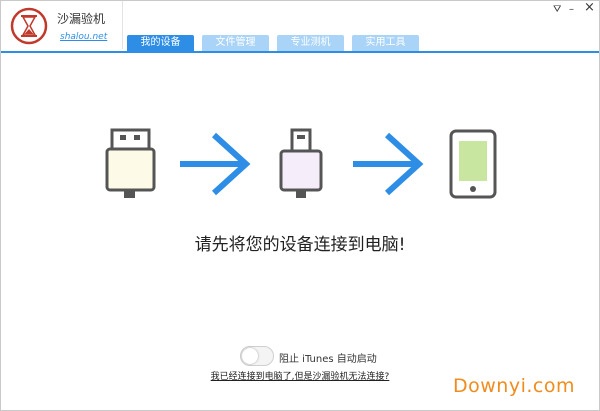  What do you see at coordinates (557, 10) in the screenshot?
I see `menu-icon: ⛛` at bounding box center [557, 10].